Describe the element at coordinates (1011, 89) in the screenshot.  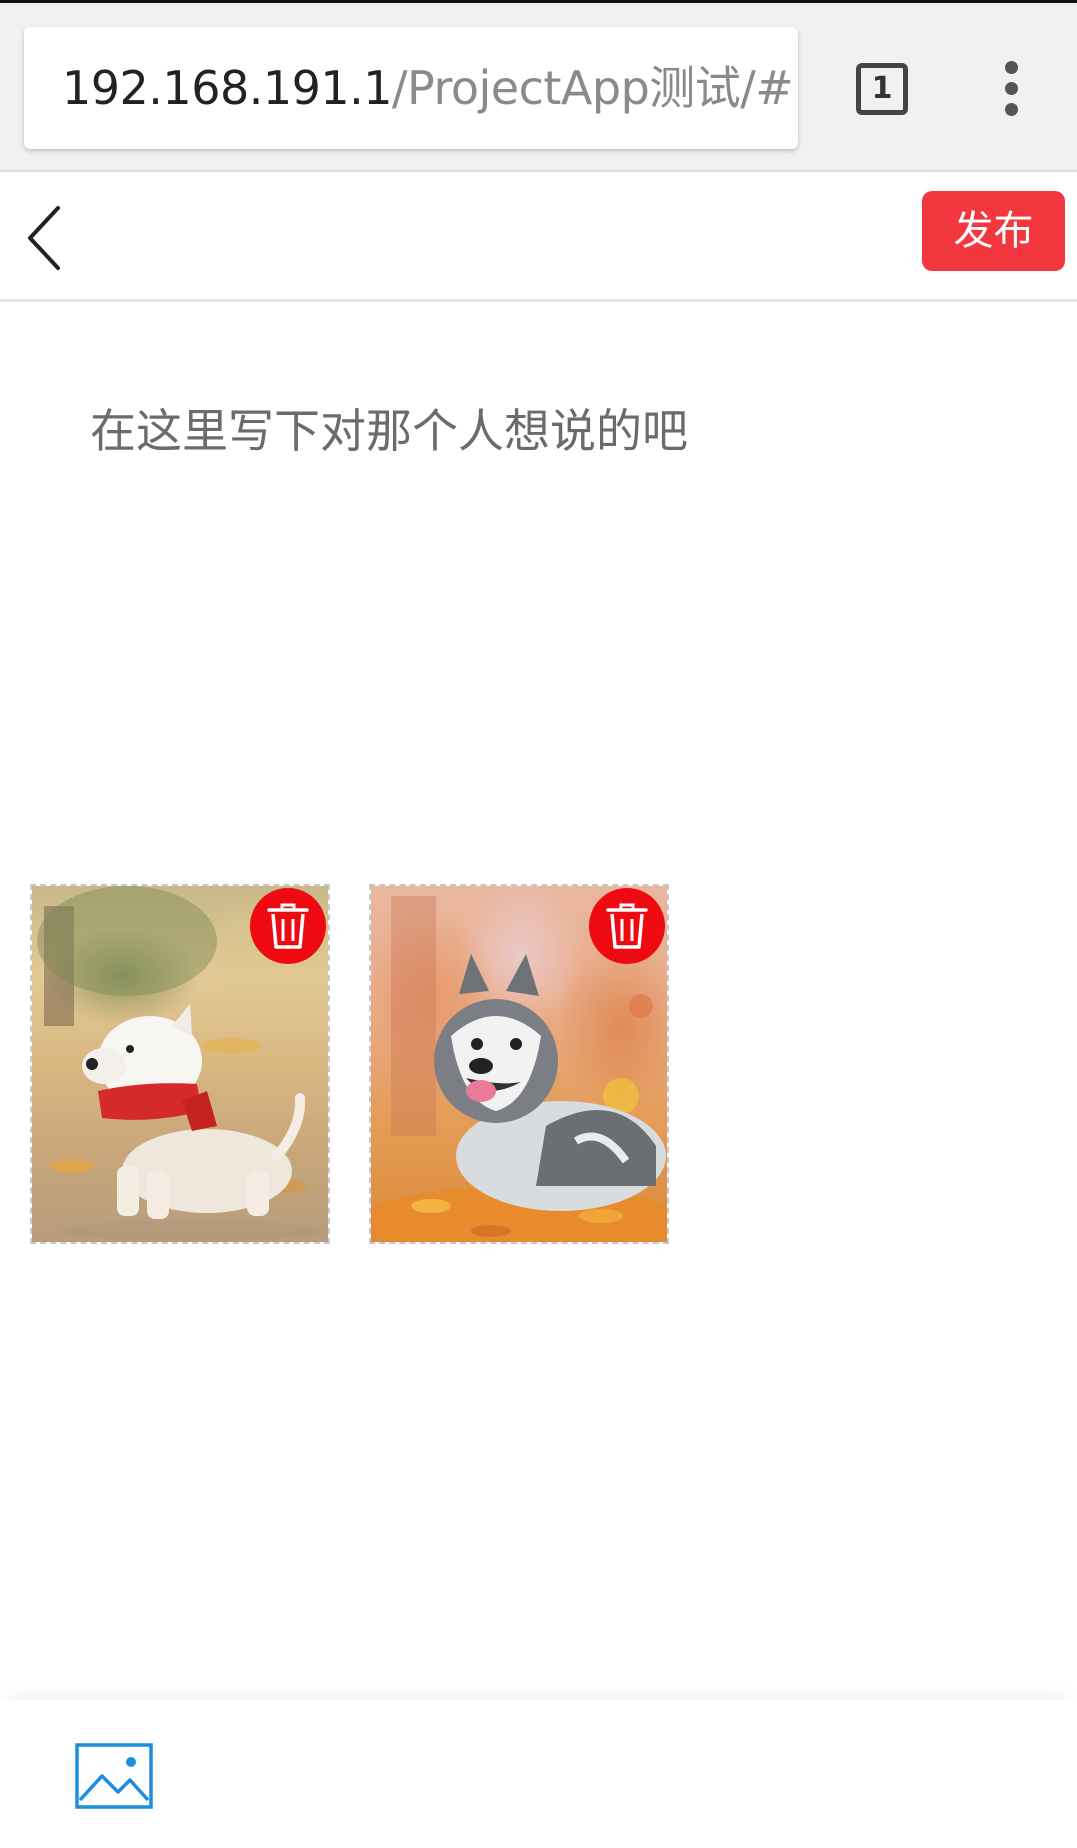
I see `overflow-menu-icon` at that location.